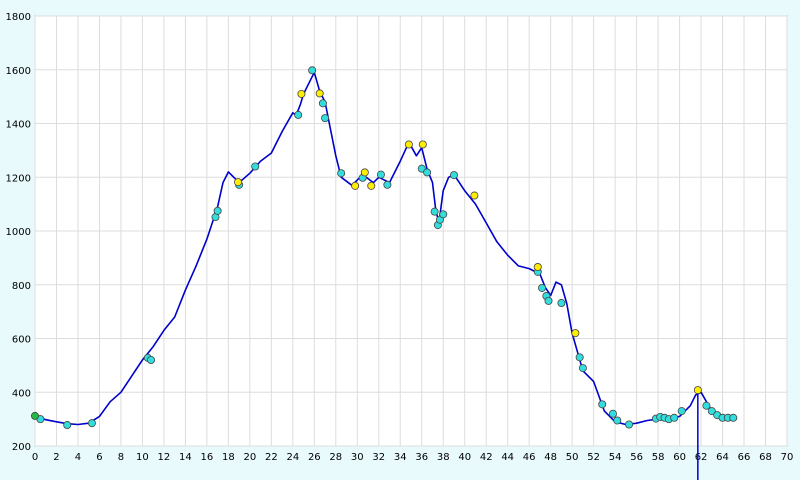 This screenshot has width=800, height=480. I want to click on x-tick-label: 68, so click(765, 457).